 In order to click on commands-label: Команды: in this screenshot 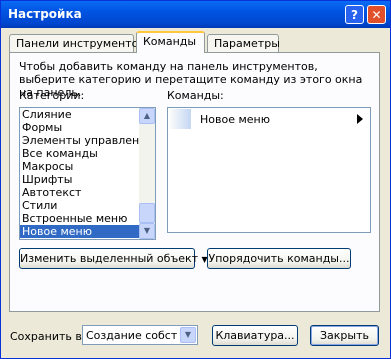, I will do `click(195, 95)`.